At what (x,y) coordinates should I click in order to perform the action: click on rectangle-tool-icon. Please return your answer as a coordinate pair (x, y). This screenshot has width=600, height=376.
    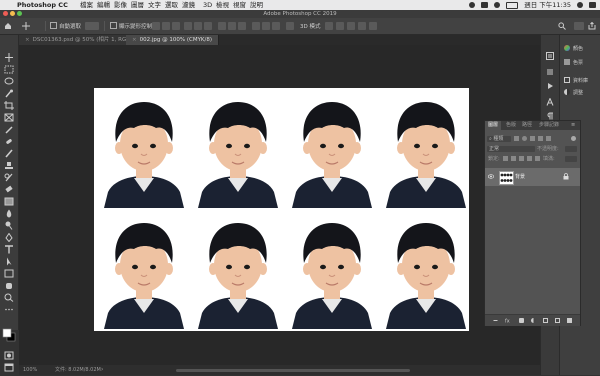
    Looking at the image, I should click on (9, 270).